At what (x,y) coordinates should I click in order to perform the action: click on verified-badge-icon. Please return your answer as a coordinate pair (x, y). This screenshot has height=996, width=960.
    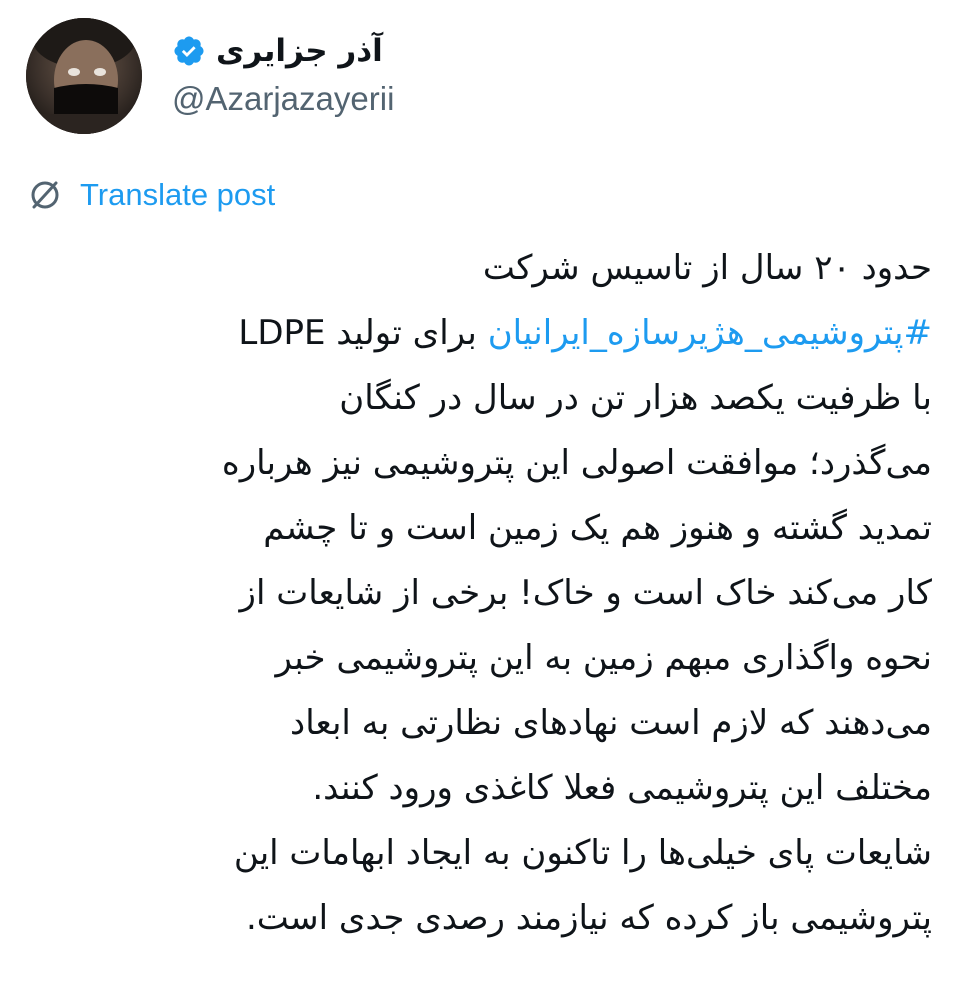
    Looking at the image, I should click on (189, 51).